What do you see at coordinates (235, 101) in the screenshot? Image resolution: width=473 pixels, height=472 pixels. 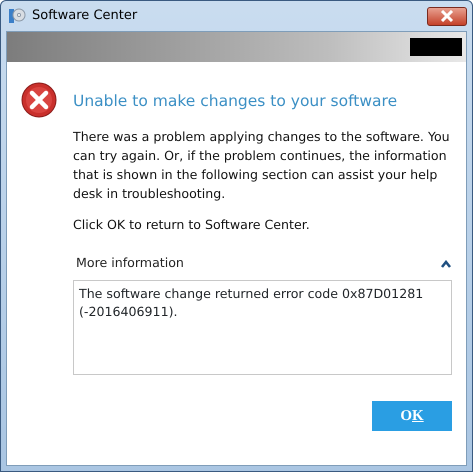 I see `dialog-heading: Unable to make changes to your software` at bounding box center [235, 101].